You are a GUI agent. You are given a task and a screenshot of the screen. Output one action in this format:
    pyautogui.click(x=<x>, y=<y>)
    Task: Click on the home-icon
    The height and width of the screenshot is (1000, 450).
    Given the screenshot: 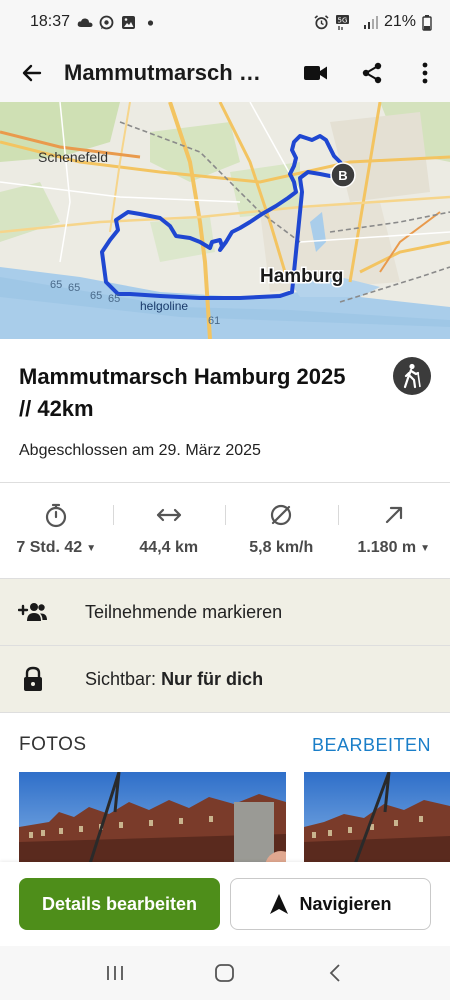 What is the action you would take?
    pyautogui.click(x=224, y=973)
    